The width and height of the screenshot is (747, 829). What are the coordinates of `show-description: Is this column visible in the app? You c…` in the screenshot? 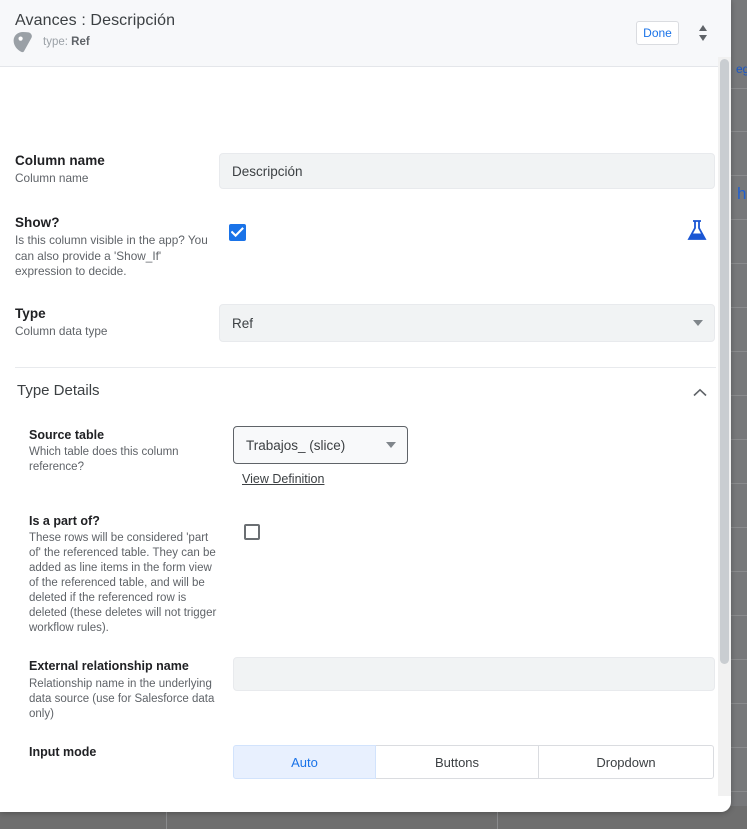 It's located at (111, 255).